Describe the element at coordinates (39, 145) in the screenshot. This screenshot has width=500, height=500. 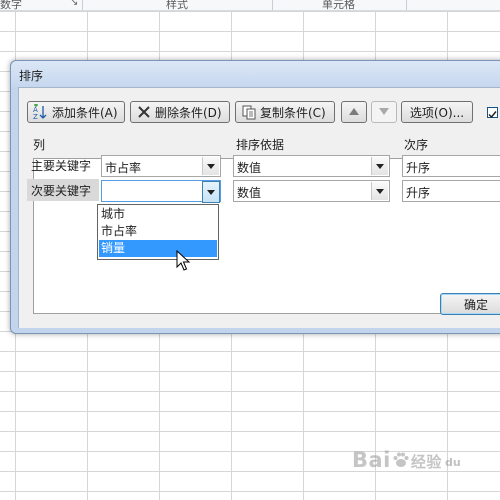
I see `column-header: 列` at that location.